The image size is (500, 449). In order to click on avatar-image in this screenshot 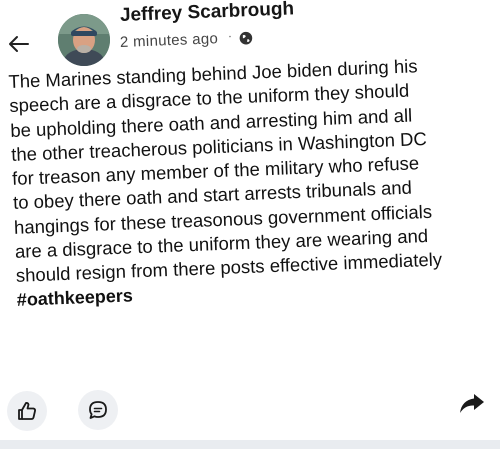, I will do `click(84, 40)`.